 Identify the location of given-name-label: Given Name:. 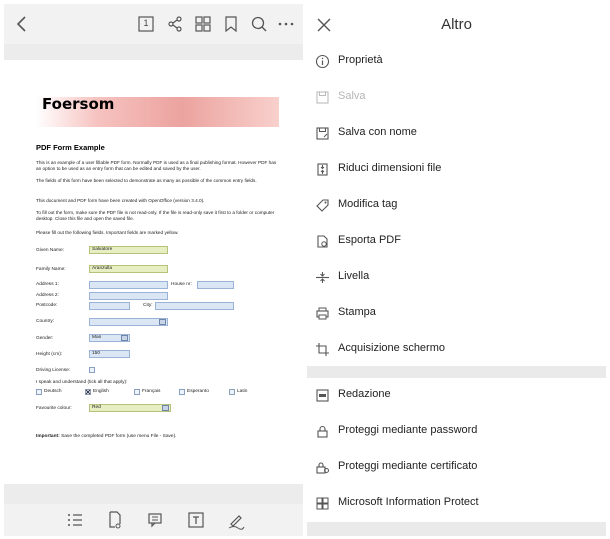
(50, 250).